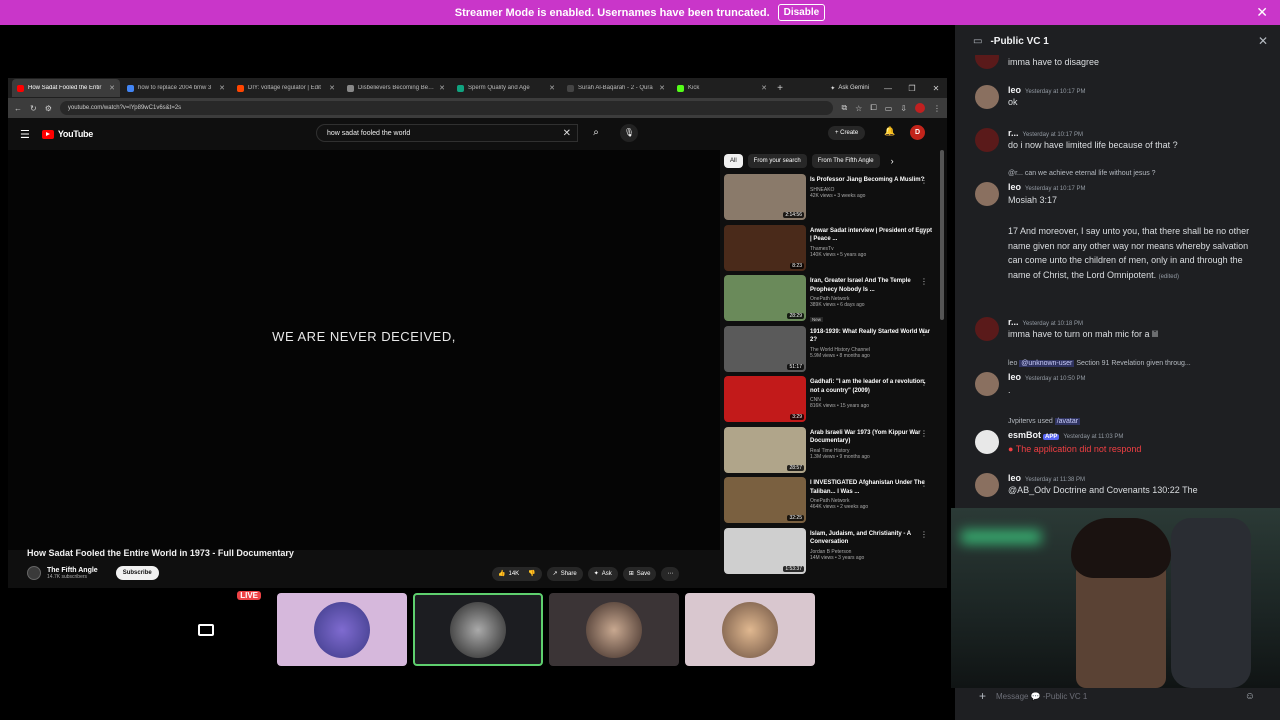  Describe the element at coordinates (1047, 377) in the screenshot. I see `username: leo Yesterday at 10:50 PM` at that location.